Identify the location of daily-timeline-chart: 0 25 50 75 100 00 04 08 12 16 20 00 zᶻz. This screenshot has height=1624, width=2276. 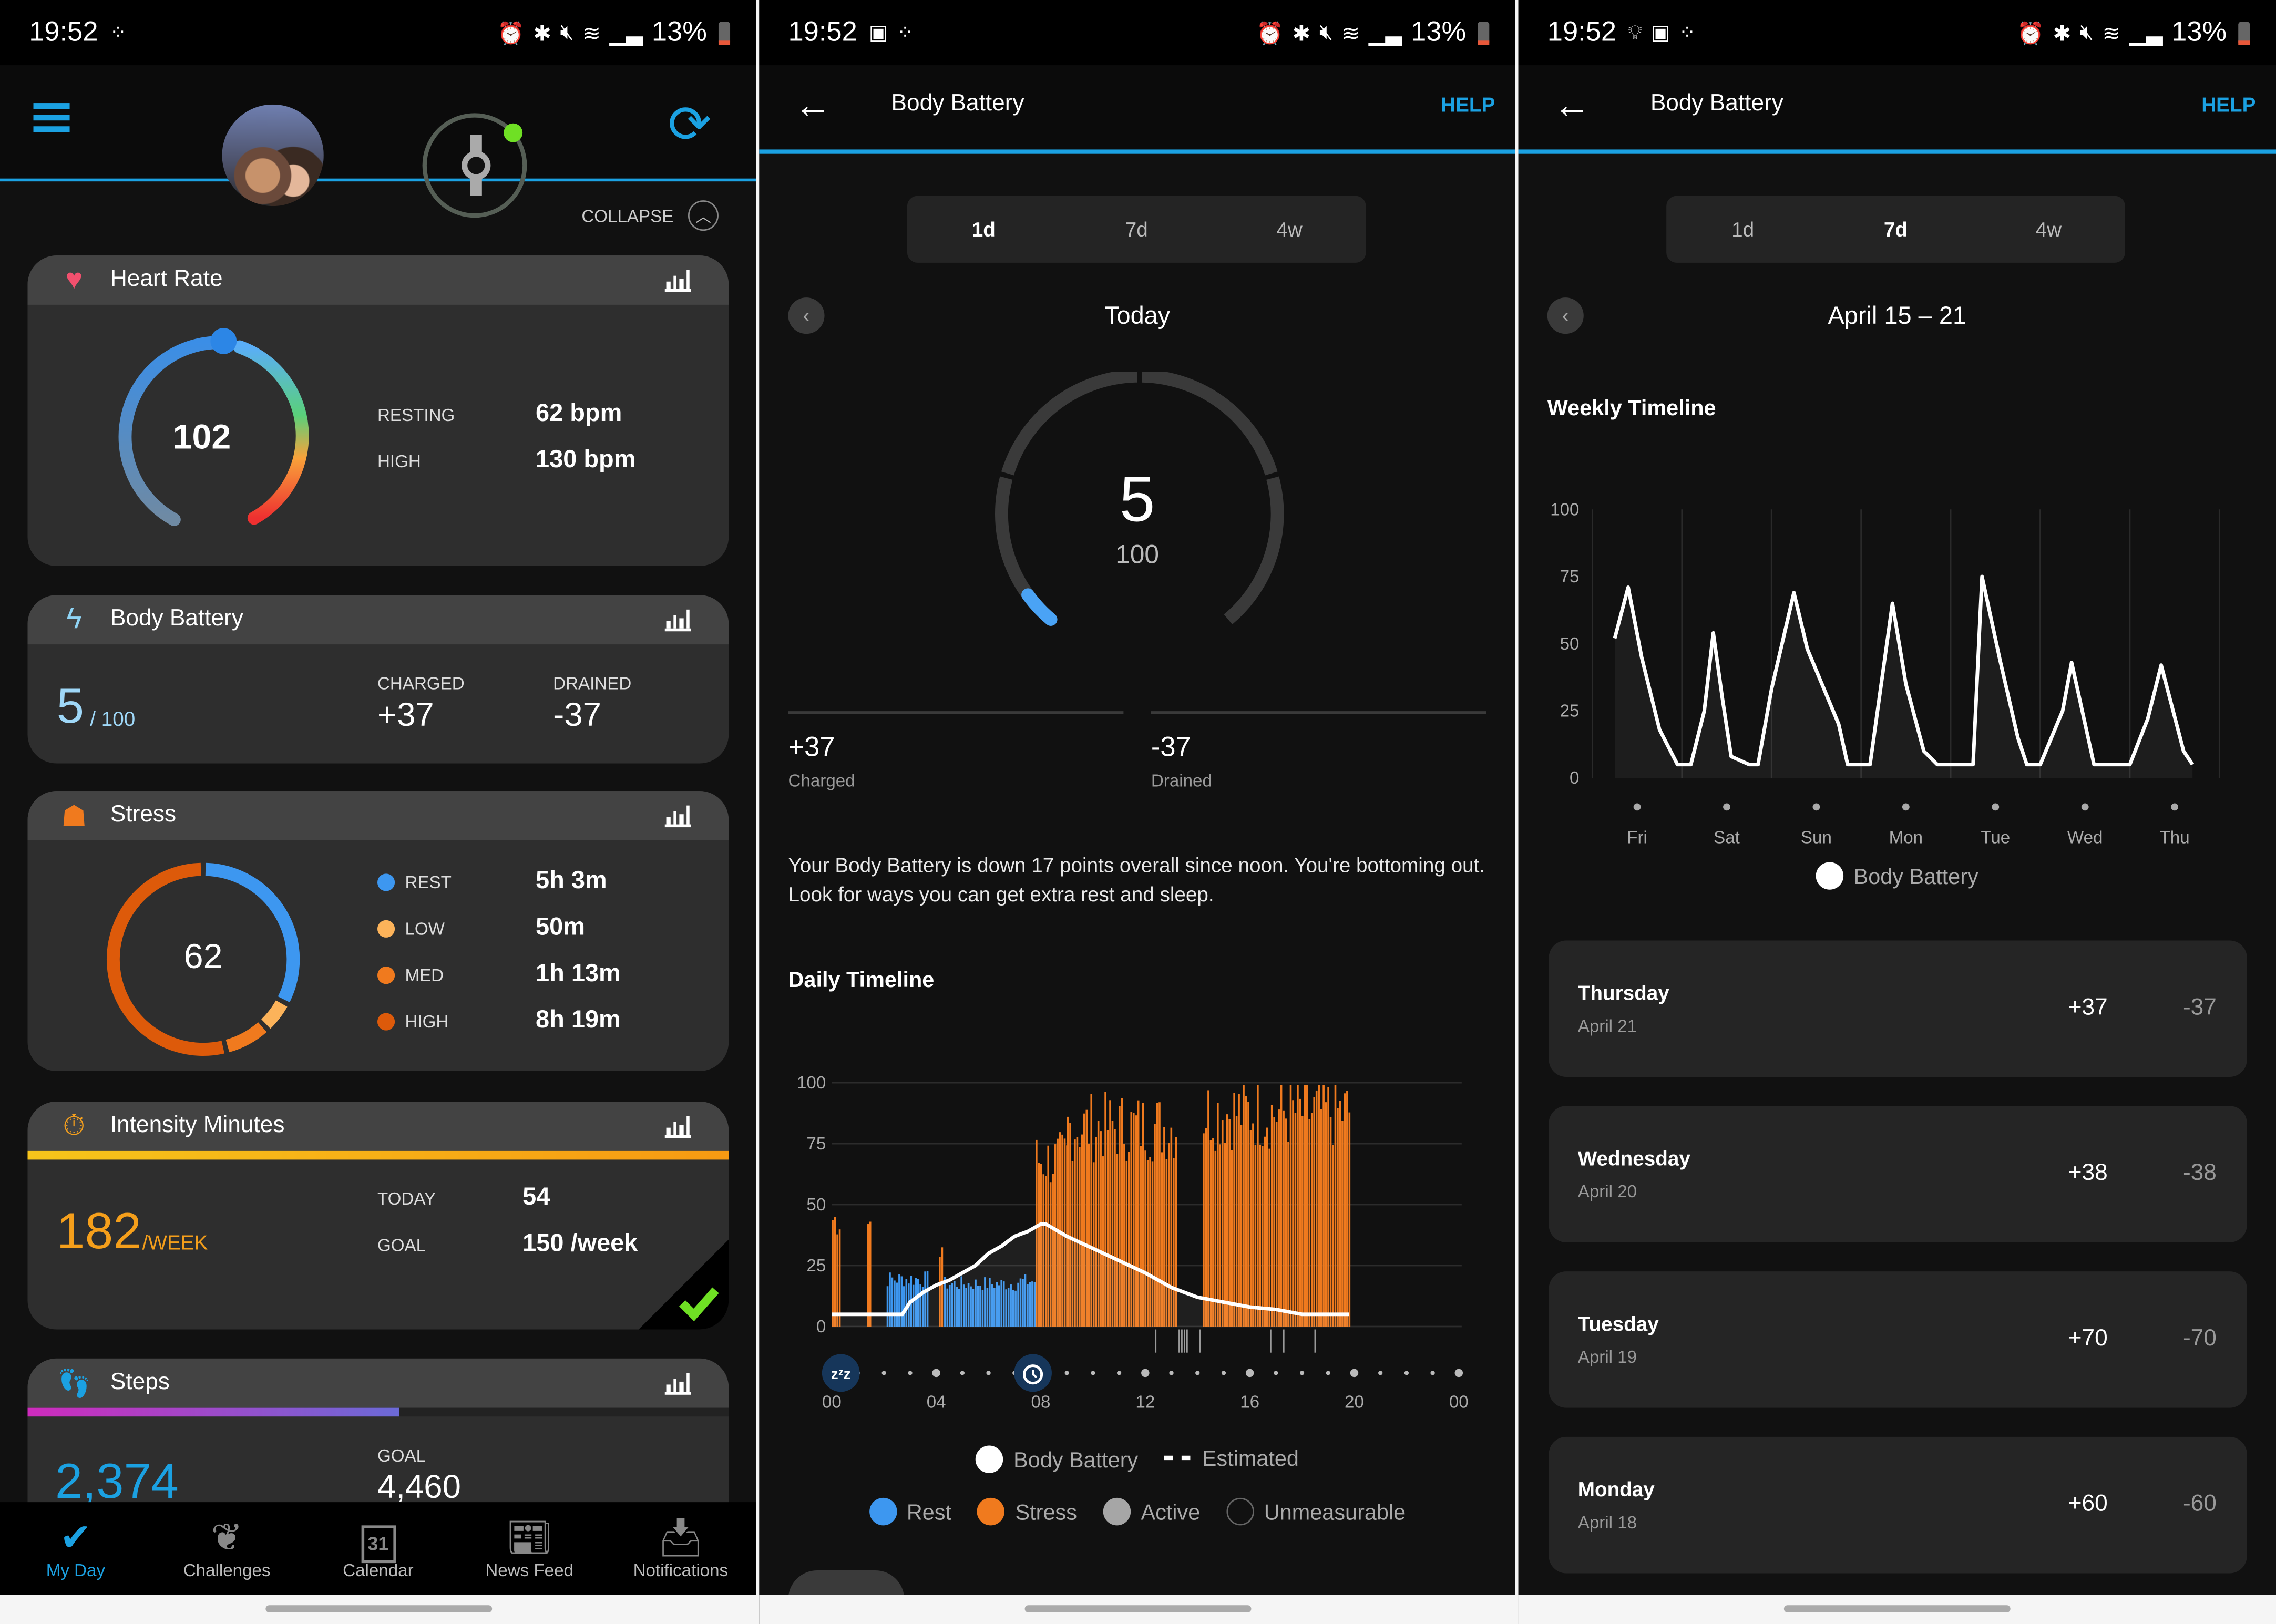
(1133, 1242).